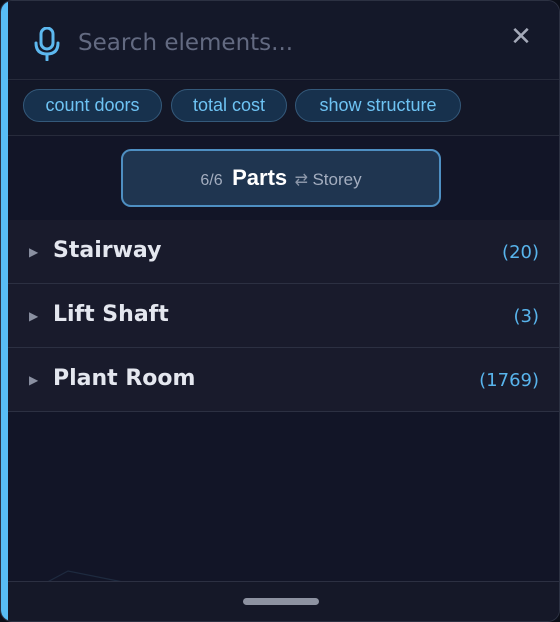  Describe the element at coordinates (526, 316) in the screenshot. I see `group-count: (3)` at that location.